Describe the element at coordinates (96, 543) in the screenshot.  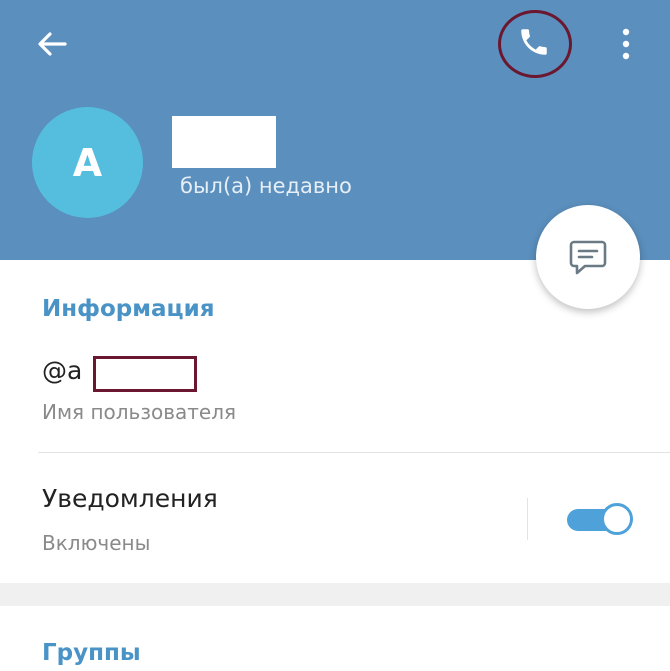
I see `notifications-status: Включены` at that location.